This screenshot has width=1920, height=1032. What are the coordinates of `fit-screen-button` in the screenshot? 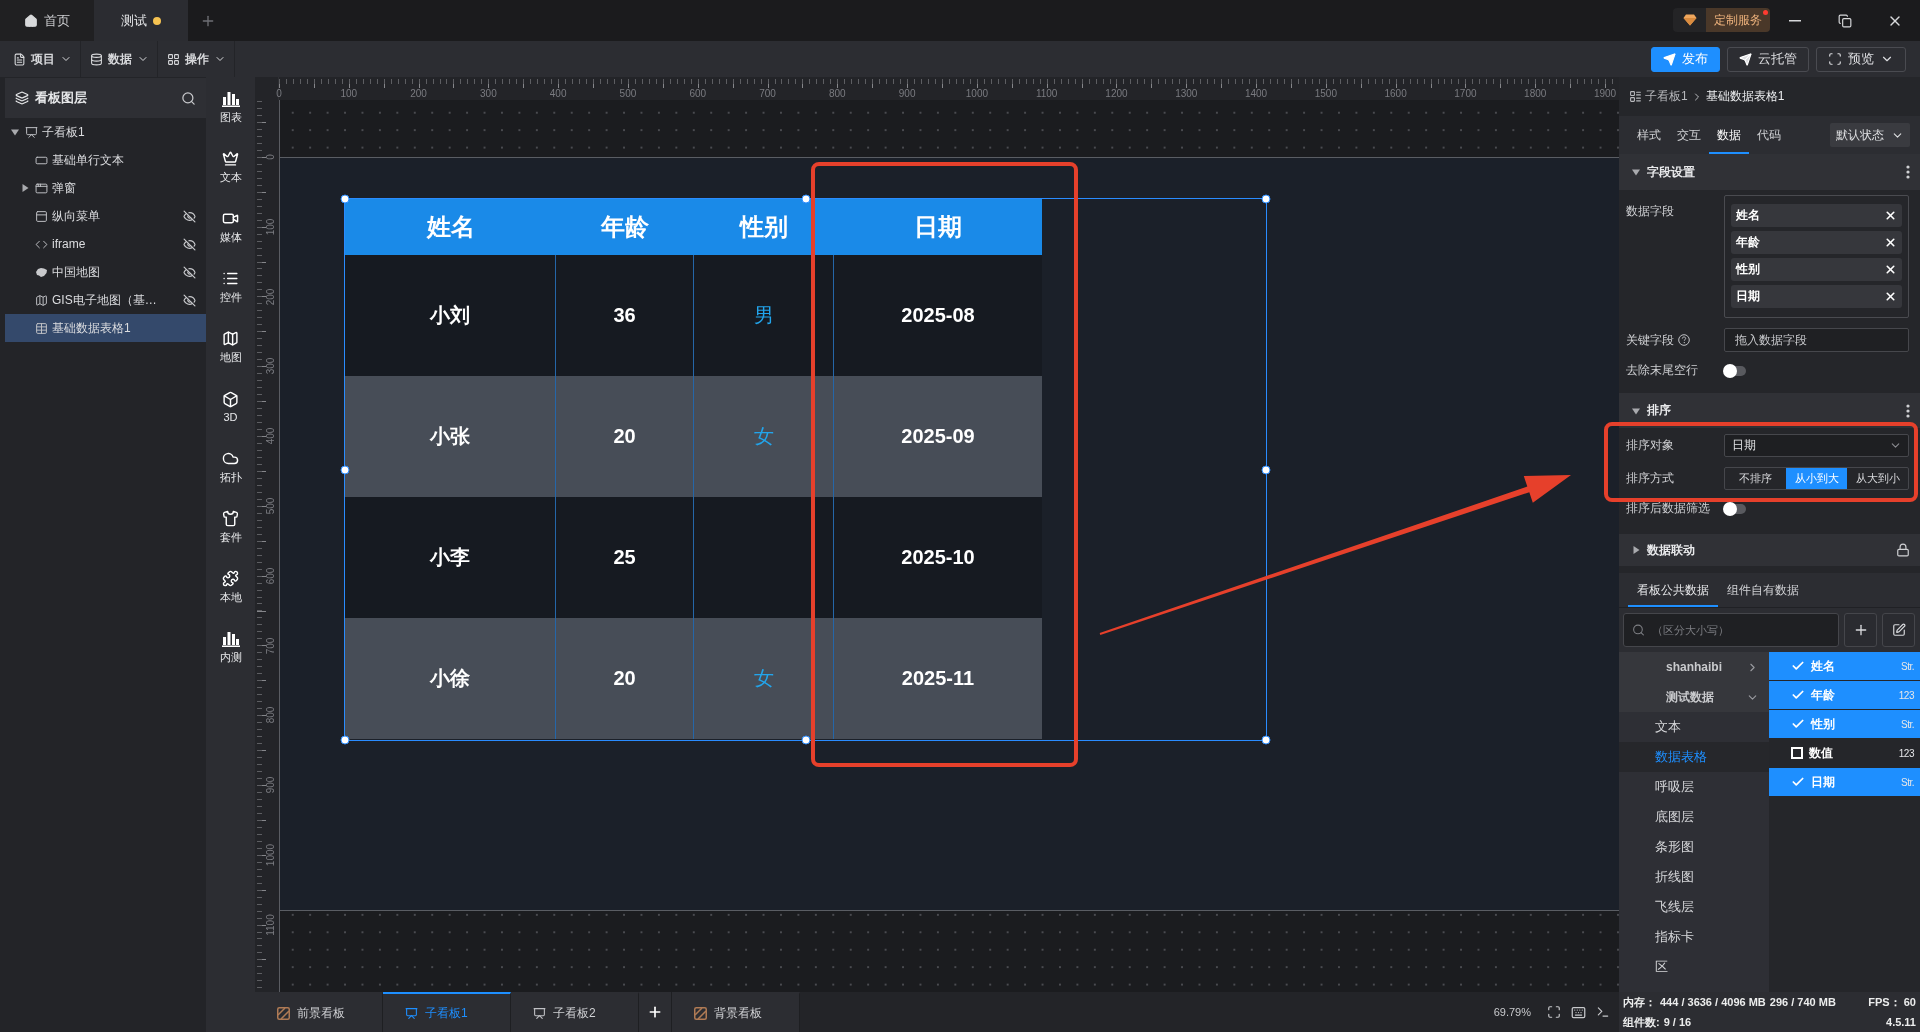 It's located at (1554, 1012).